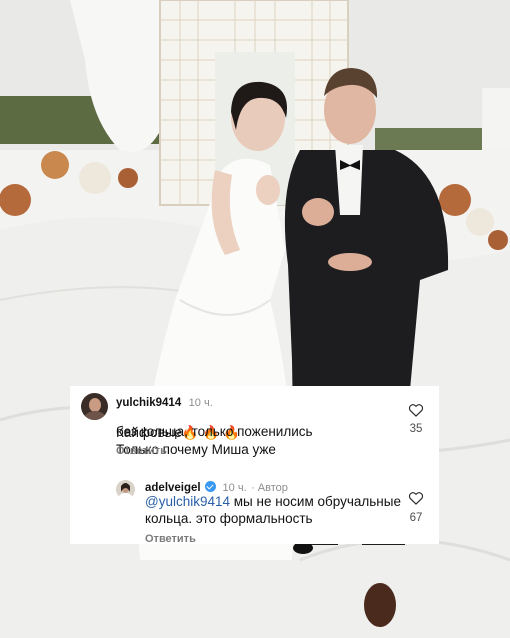 The image size is (510, 638). What do you see at coordinates (416, 429) in the screenshot?
I see `comment-like-count: 35` at bounding box center [416, 429].